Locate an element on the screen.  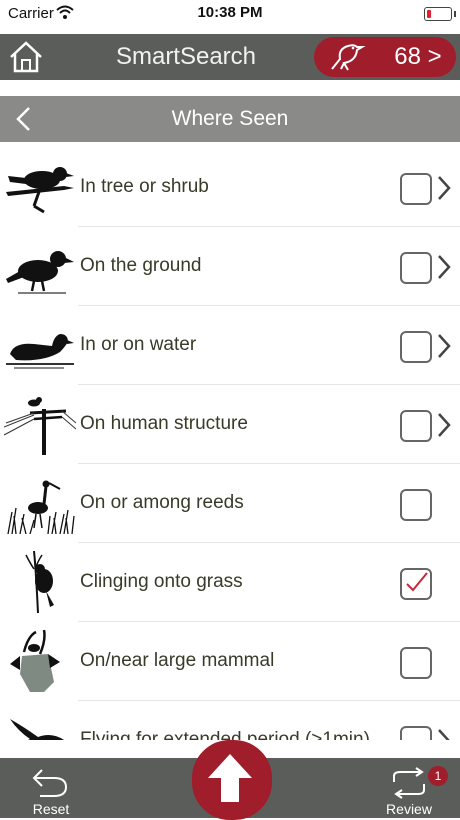
section-header: Where Seen is located at coordinates (230, 119).